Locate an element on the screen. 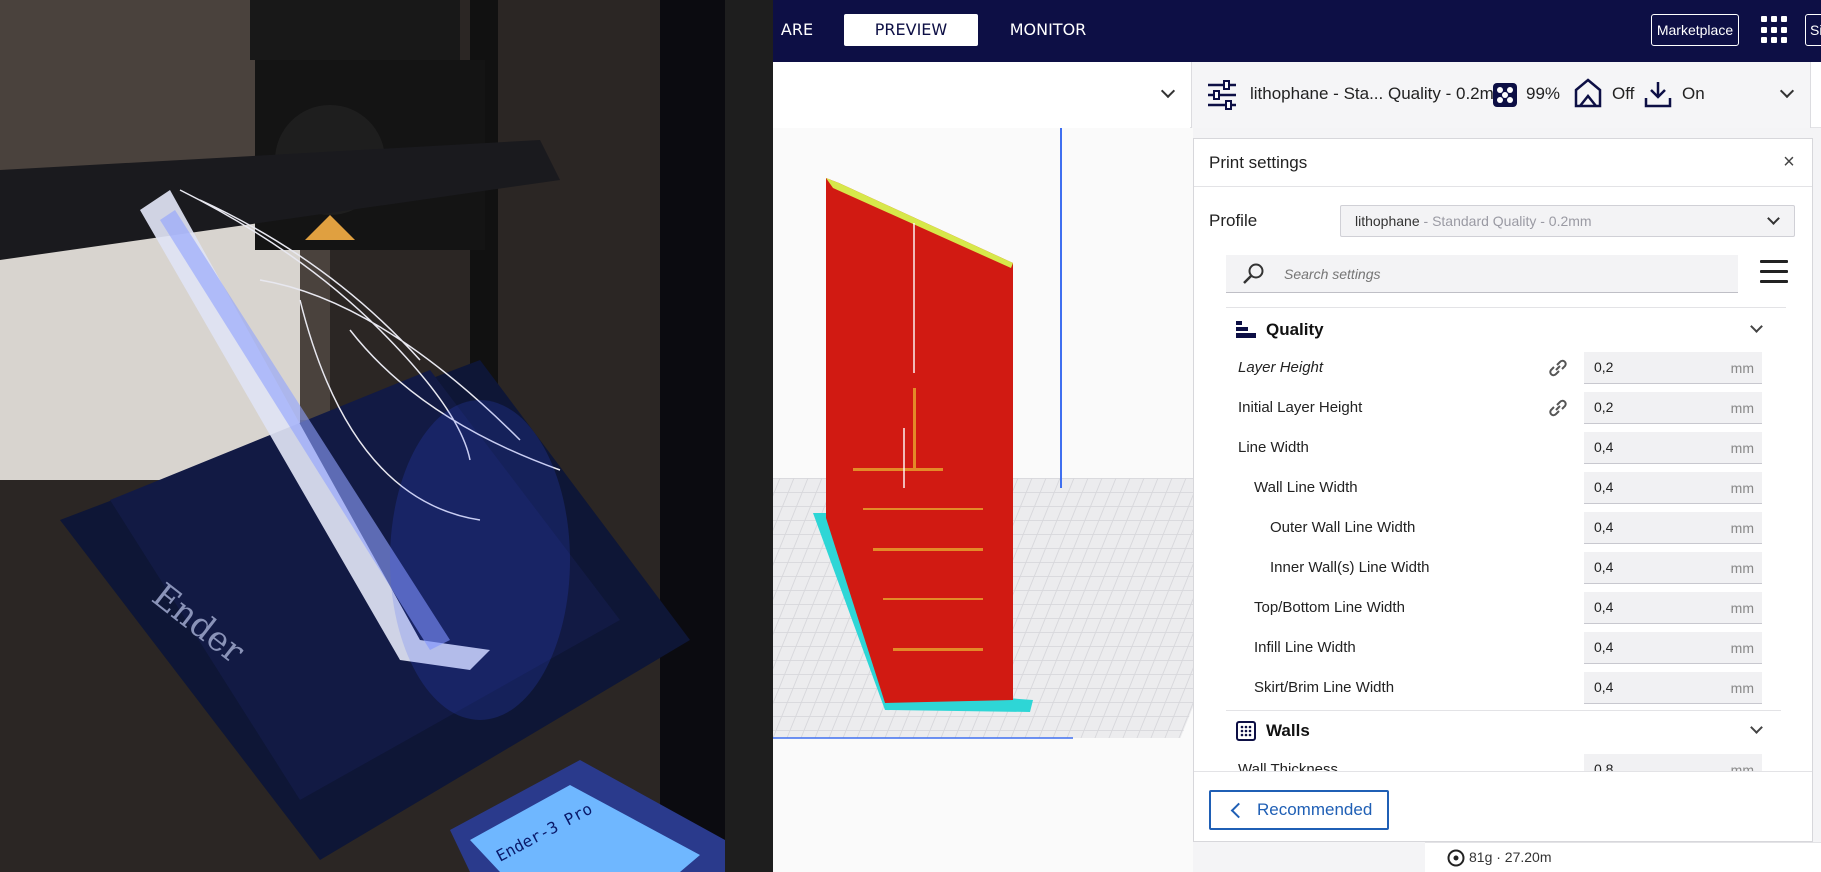 The image size is (1821, 872). settings-search is located at coordinates (1482, 274).